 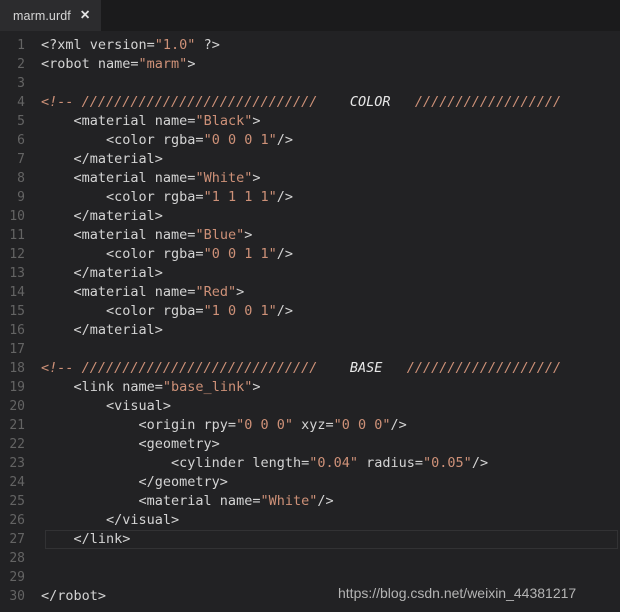 What do you see at coordinates (134, 482) in the screenshot?
I see `code-text: </geometry>` at bounding box center [134, 482].